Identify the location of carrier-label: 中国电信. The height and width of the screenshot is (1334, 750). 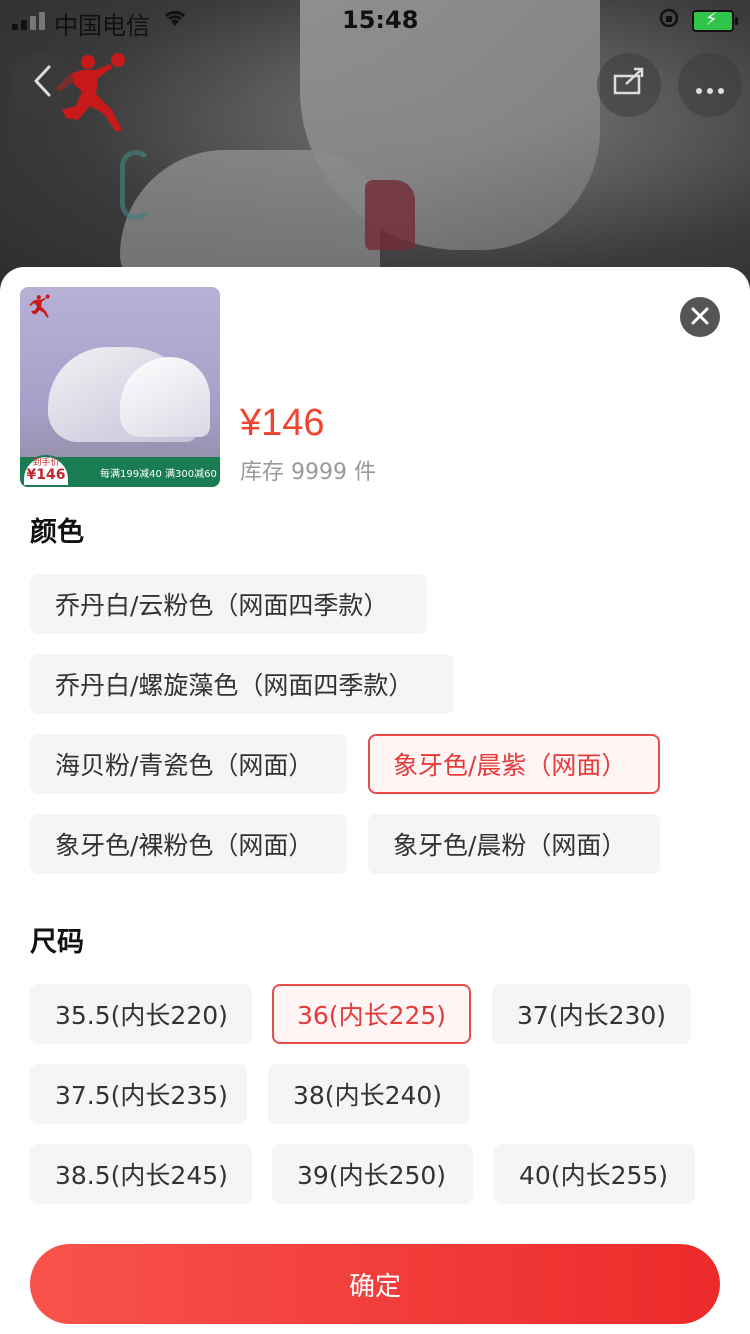
(102, 26).